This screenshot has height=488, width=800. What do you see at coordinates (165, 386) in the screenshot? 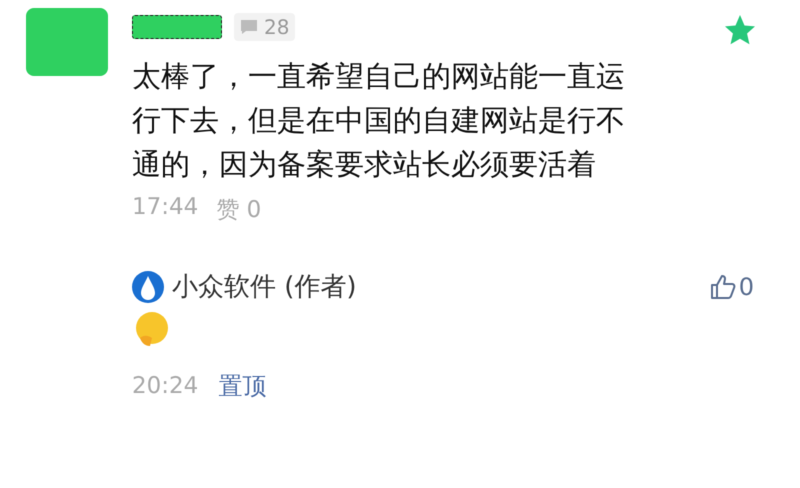
I see `reply-time: 20:24` at bounding box center [165, 386].